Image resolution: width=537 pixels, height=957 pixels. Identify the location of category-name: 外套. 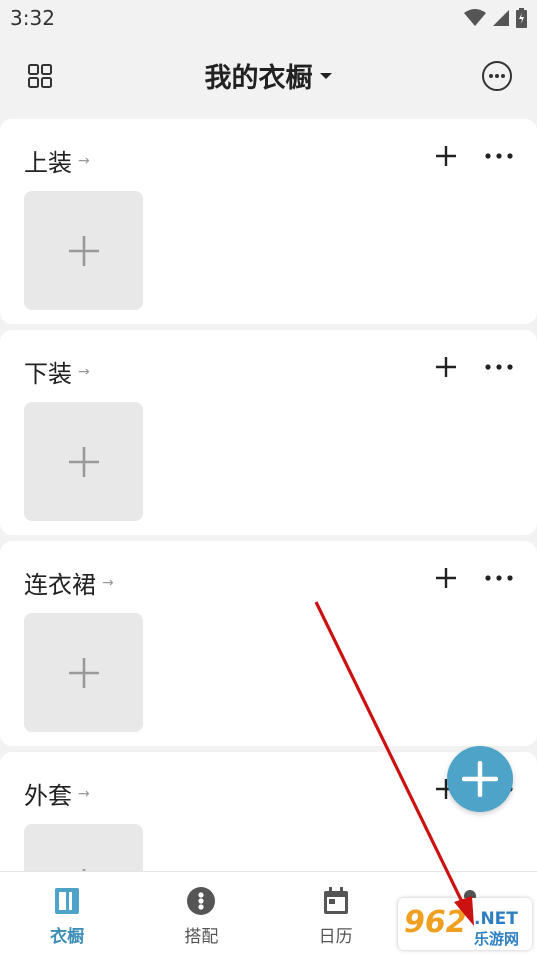
(48, 796).